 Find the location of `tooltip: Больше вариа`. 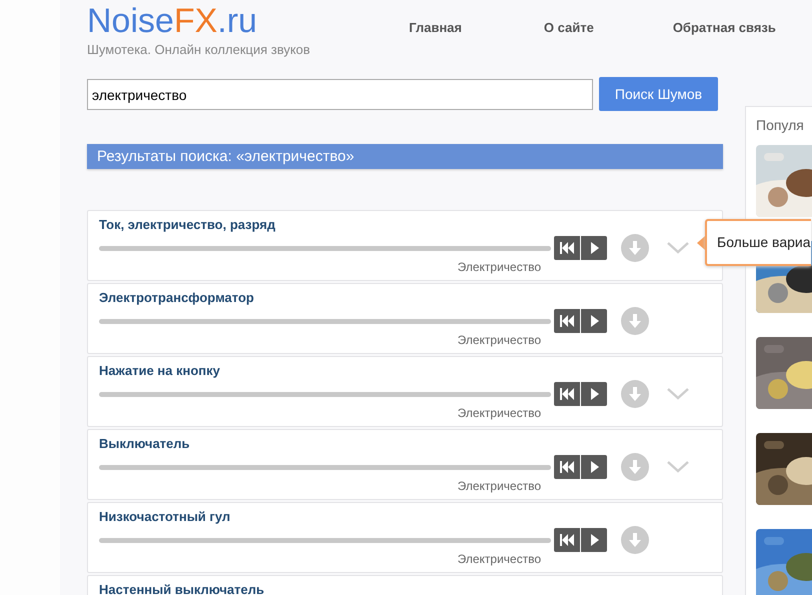

tooltip: Больше вариа is located at coordinates (757, 242).